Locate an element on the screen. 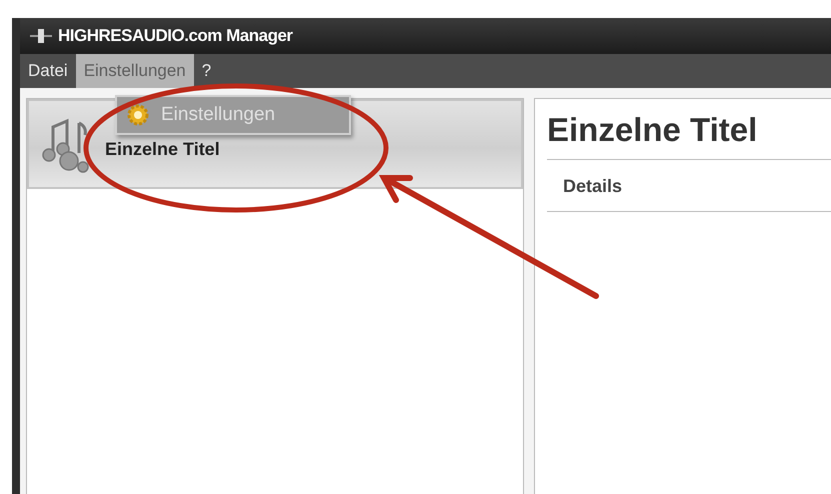  menu-item: Datei is located at coordinates (48, 71).